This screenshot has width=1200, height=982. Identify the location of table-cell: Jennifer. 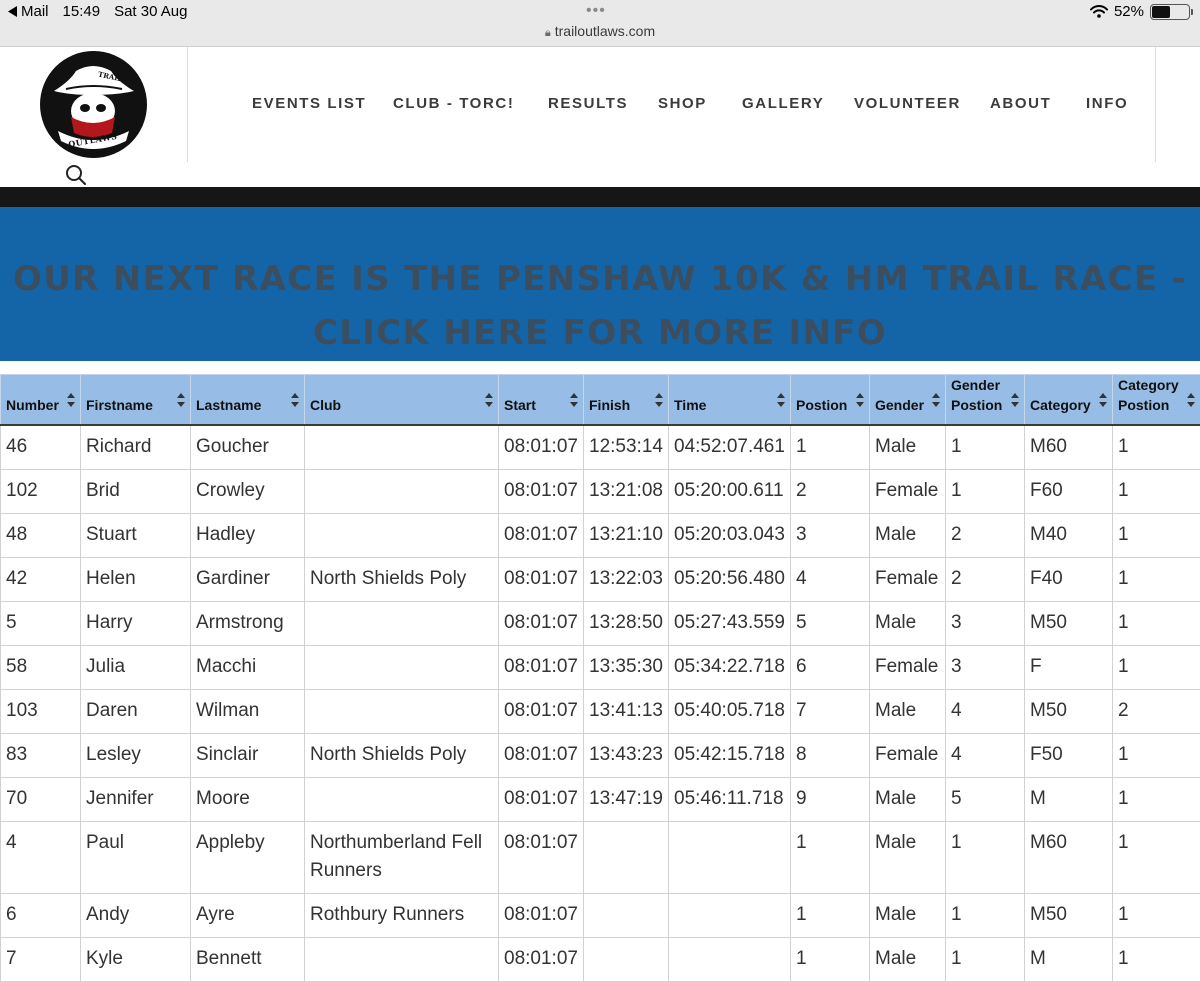
(136, 800).